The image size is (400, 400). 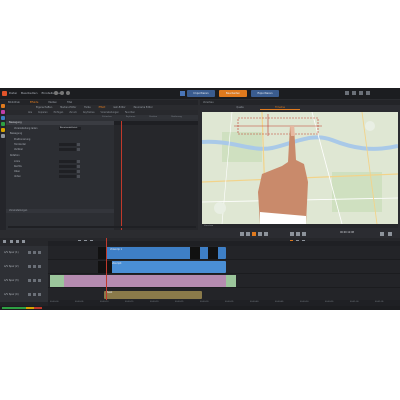 I want to click on undo-icon, so click(x=56, y=93).